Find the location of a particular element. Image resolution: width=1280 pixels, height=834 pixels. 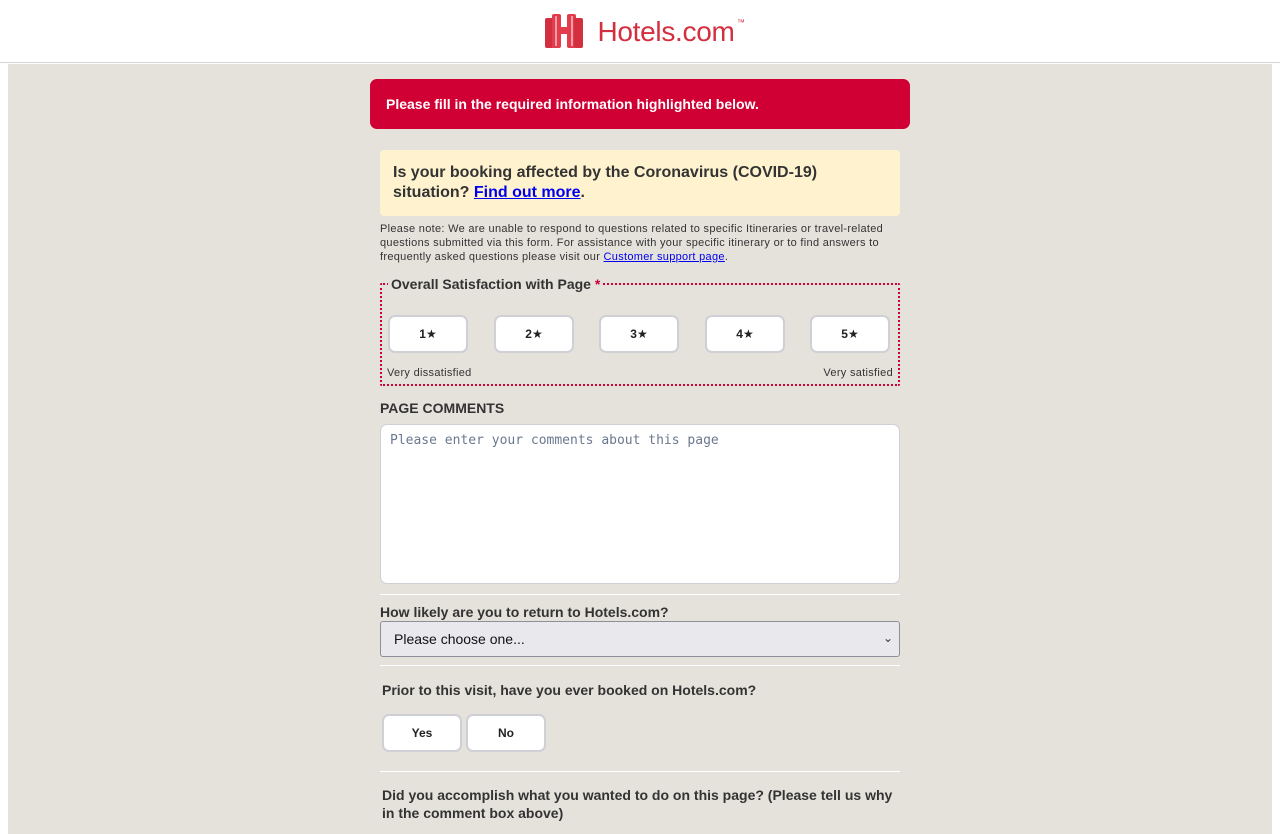

support-note-suffix: . is located at coordinates (726, 257).